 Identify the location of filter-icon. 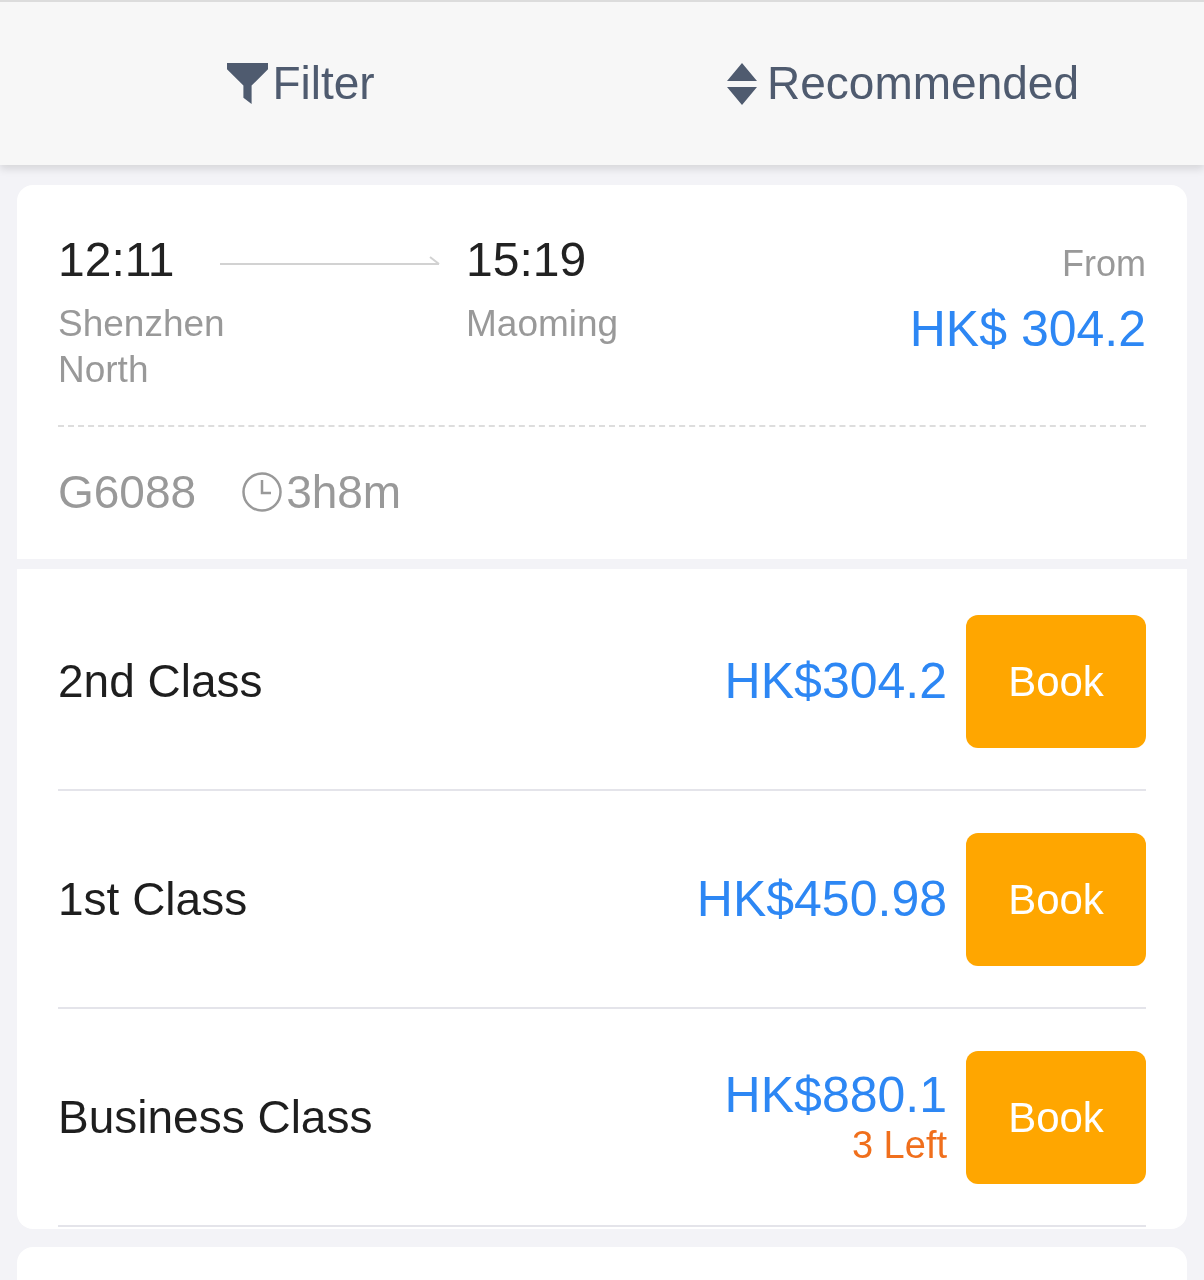
(248, 83).